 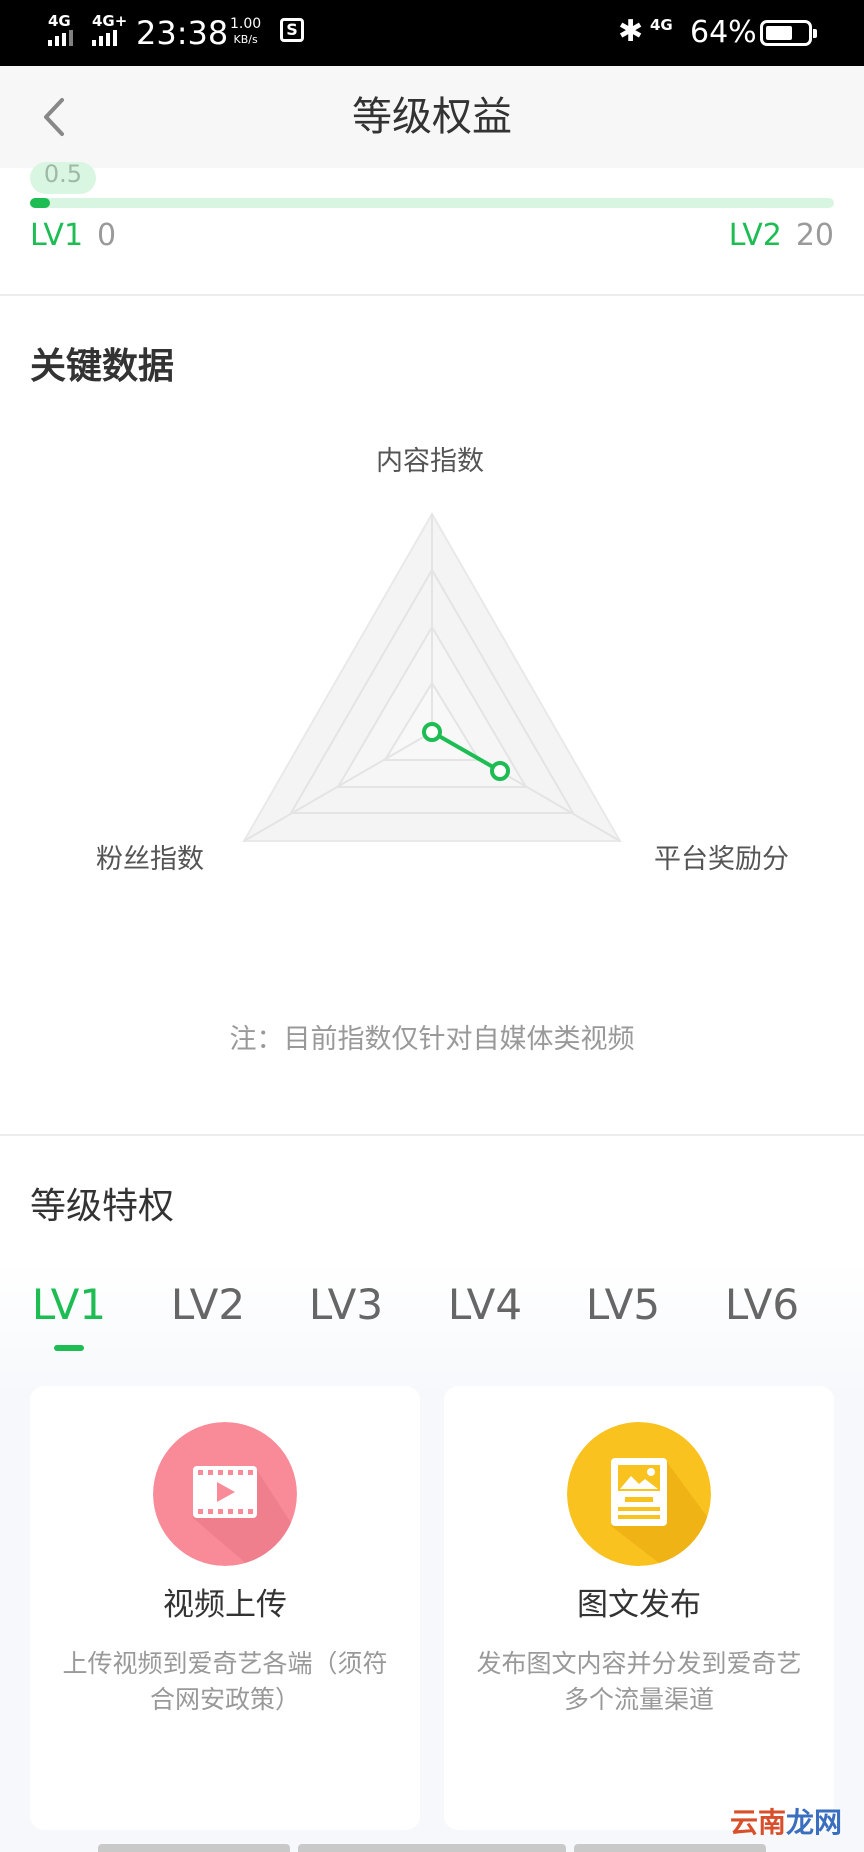 I want to click on article-publish-icon, so click(x=639, y=1494).